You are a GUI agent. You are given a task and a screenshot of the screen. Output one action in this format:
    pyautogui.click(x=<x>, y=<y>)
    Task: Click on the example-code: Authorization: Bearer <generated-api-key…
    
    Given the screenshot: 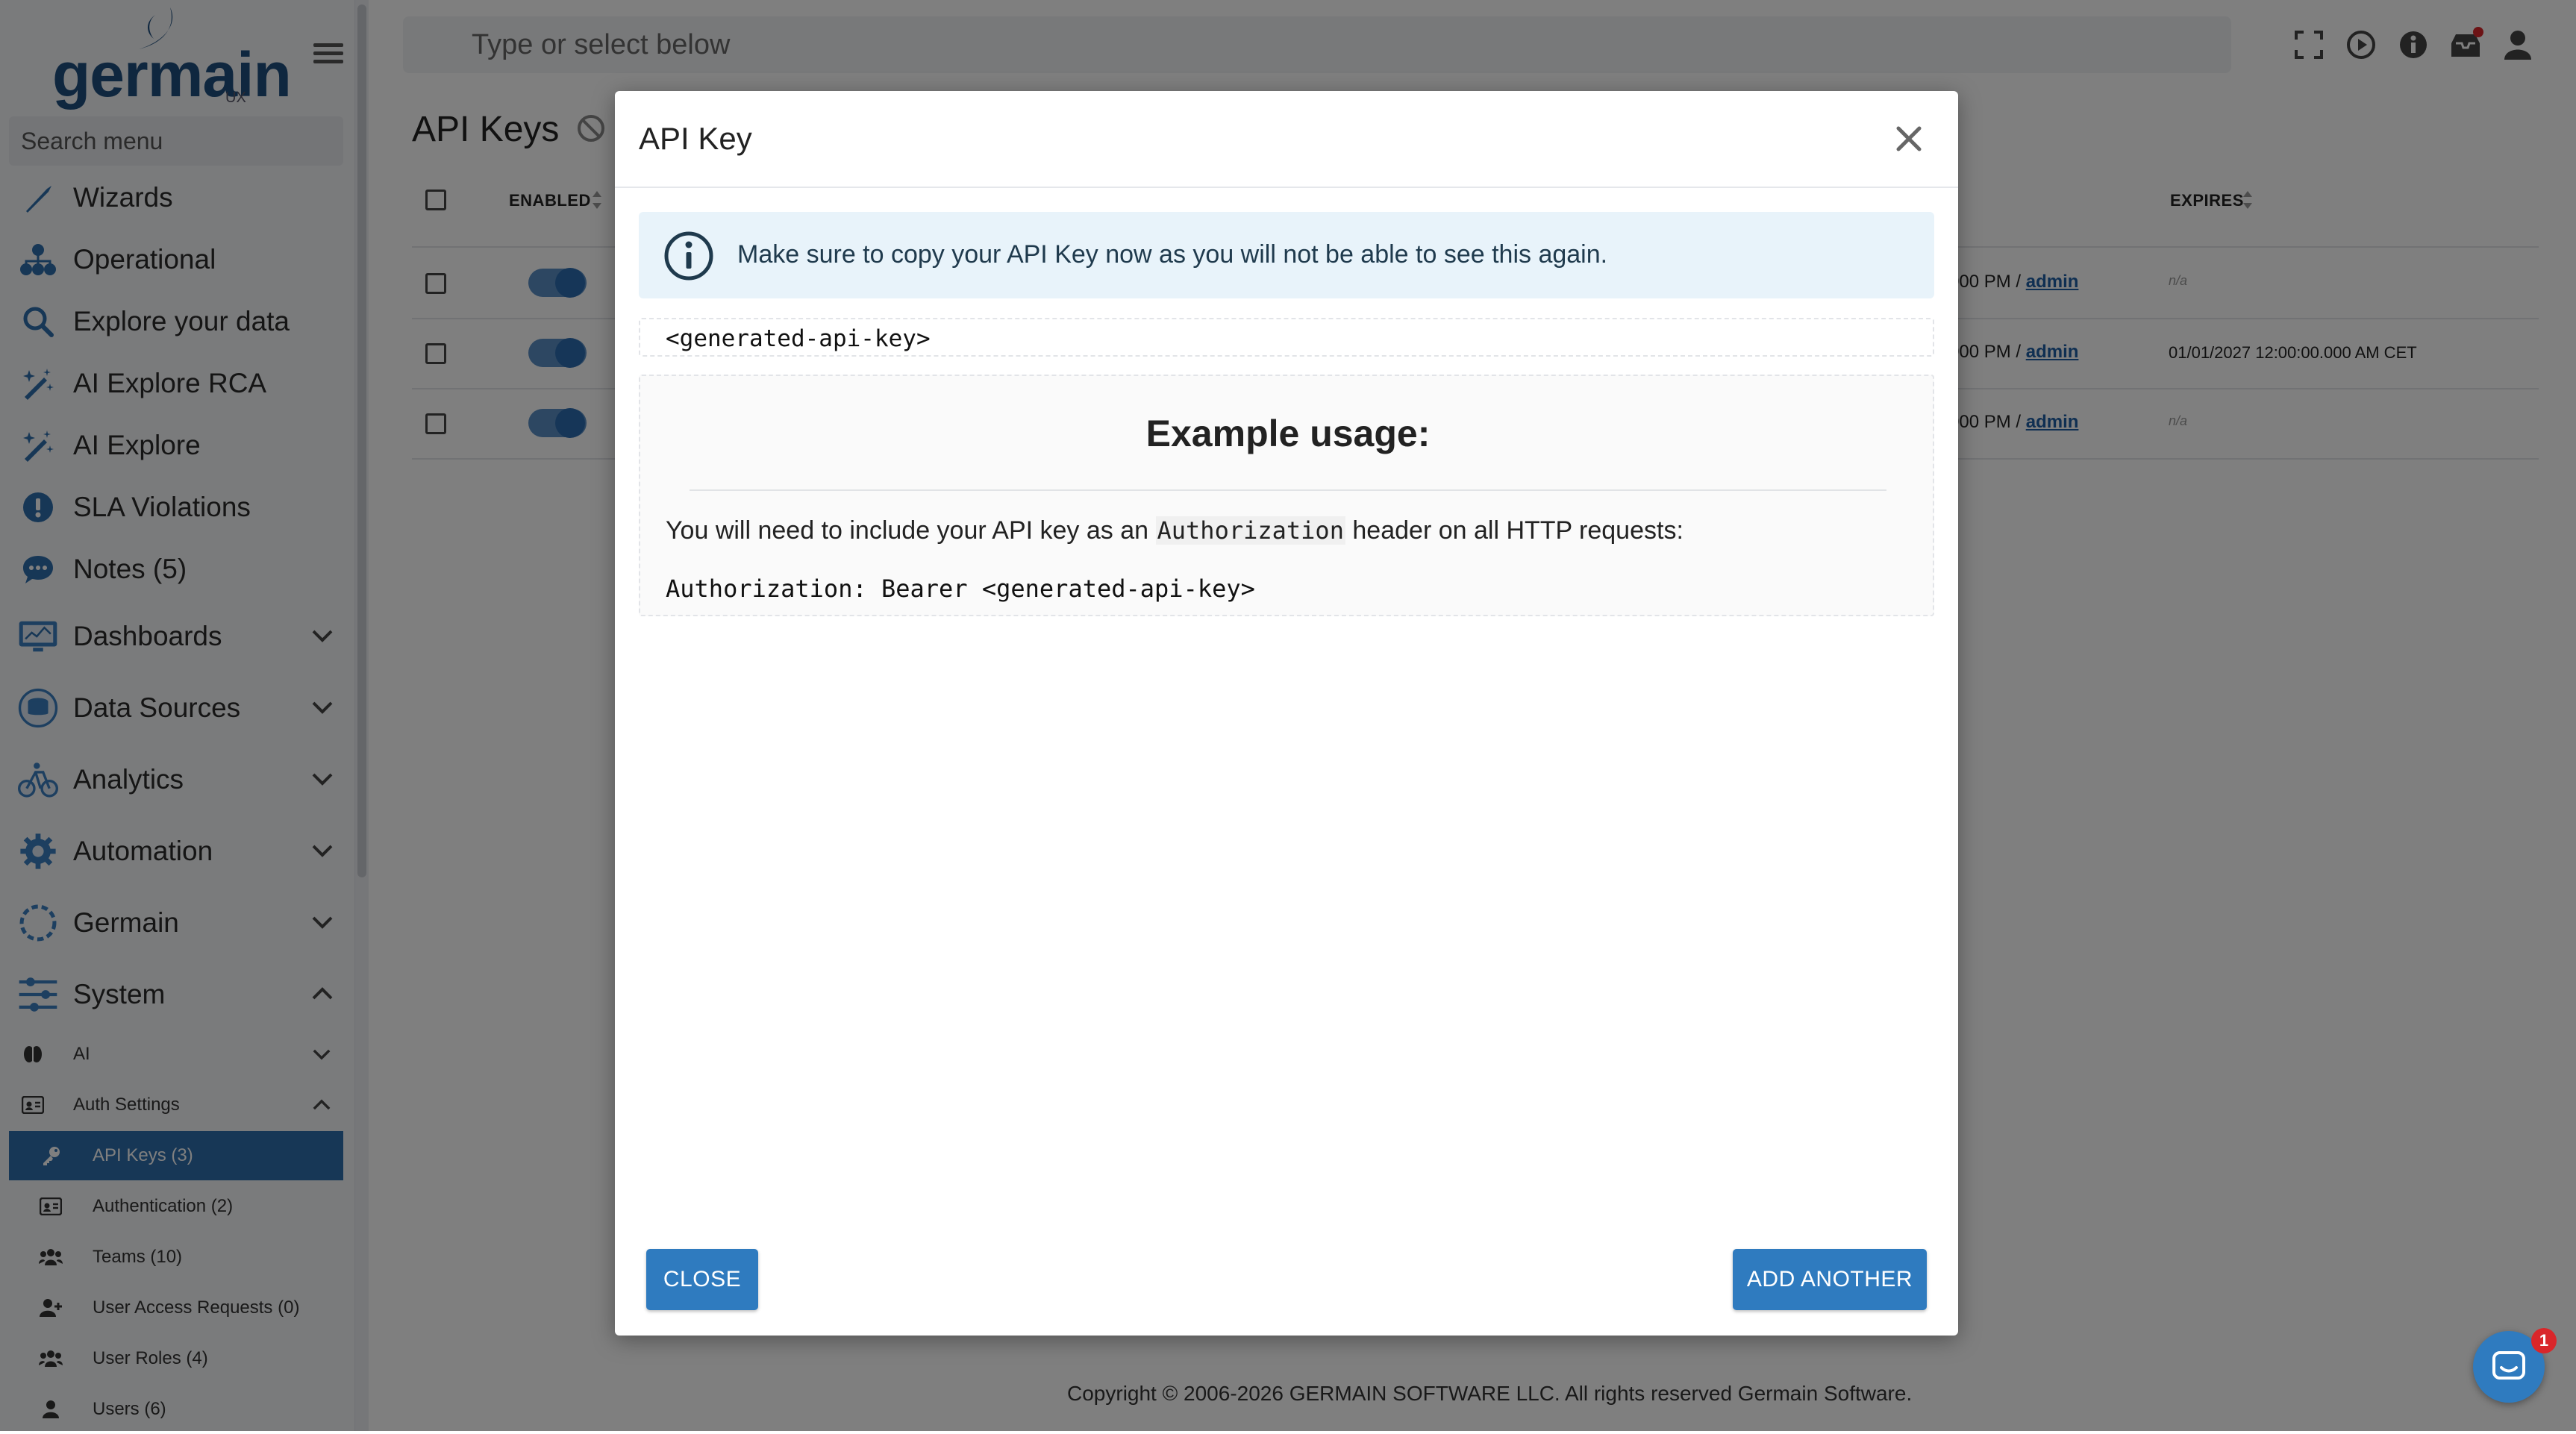 What is the action you would take?
    pyautogui.click(x=960, y=588)
    